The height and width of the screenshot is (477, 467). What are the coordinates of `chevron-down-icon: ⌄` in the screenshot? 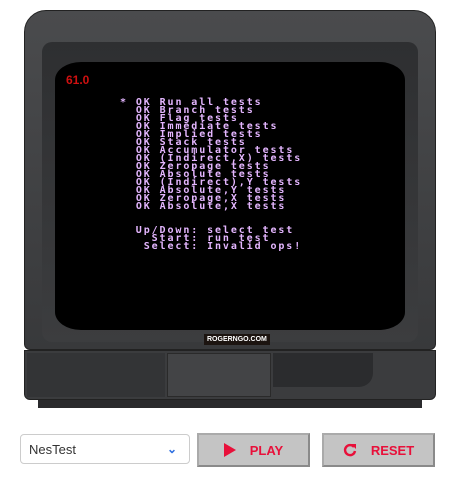 It's located at (171, 449).